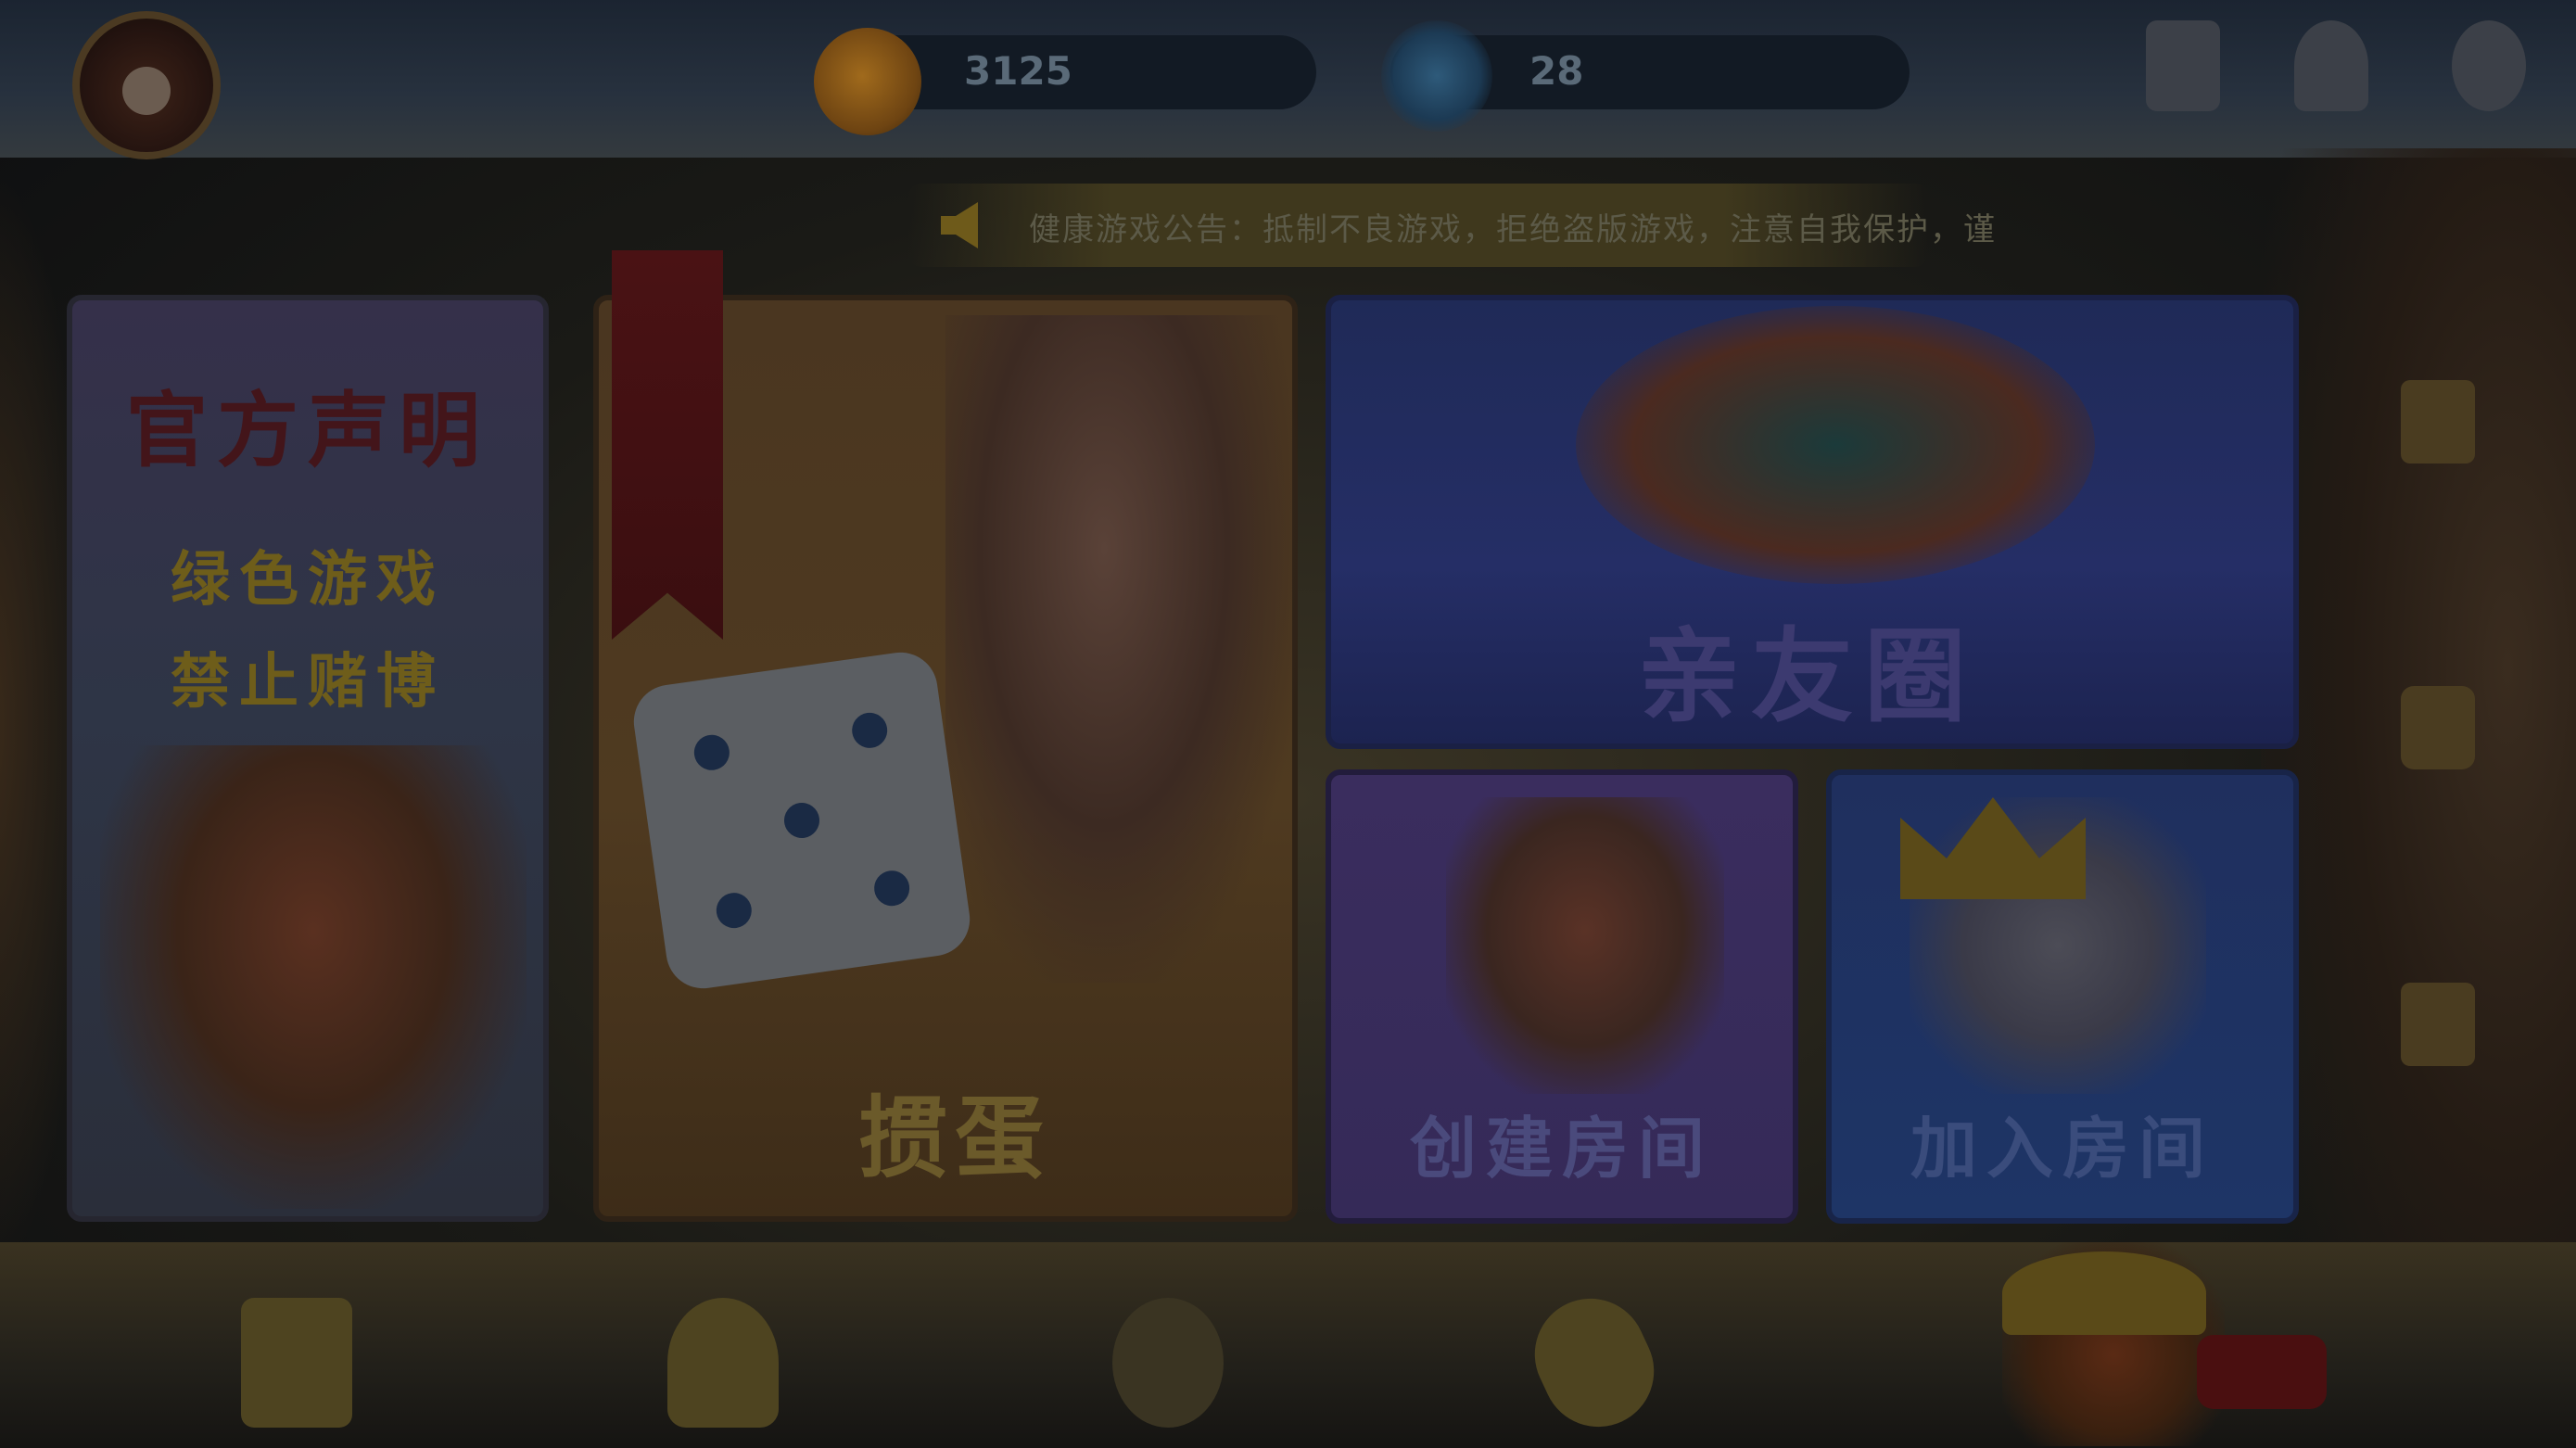  I want to click on side-item-3-icon, so click(2438, 1025).